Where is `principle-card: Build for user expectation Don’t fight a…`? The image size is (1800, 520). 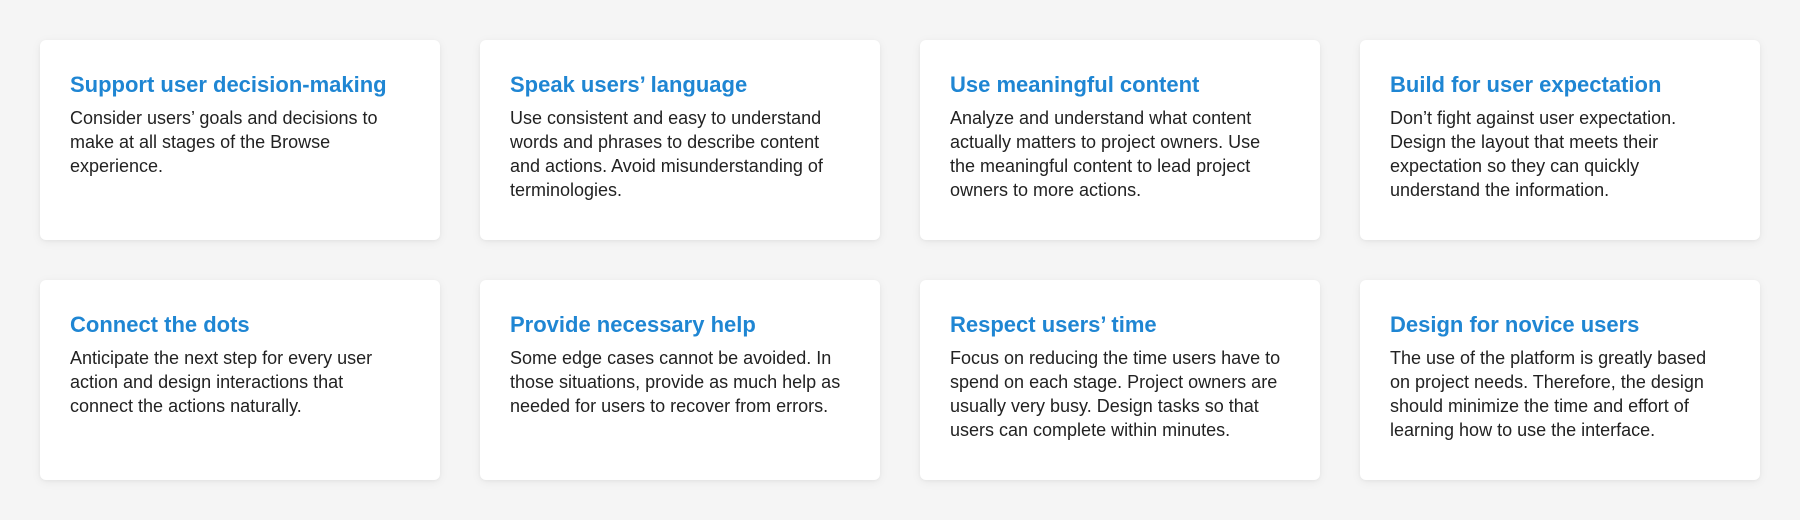 principle-card: Build for user expectation Don’t fight a… is located at coordinates (1560, 140).